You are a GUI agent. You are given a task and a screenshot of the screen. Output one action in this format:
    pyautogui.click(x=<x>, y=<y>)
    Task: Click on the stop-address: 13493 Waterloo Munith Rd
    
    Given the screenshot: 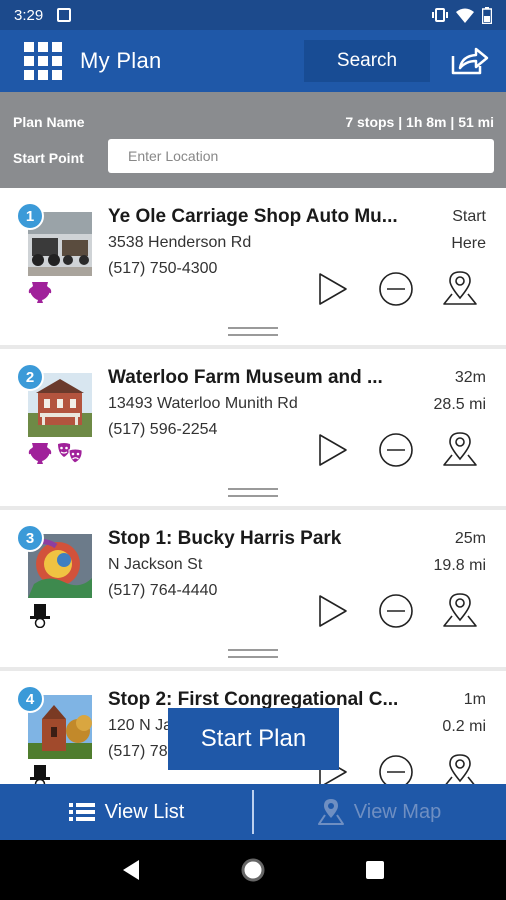 What is the action you would take?
    pyautogui.click(x=203, y=403)
    